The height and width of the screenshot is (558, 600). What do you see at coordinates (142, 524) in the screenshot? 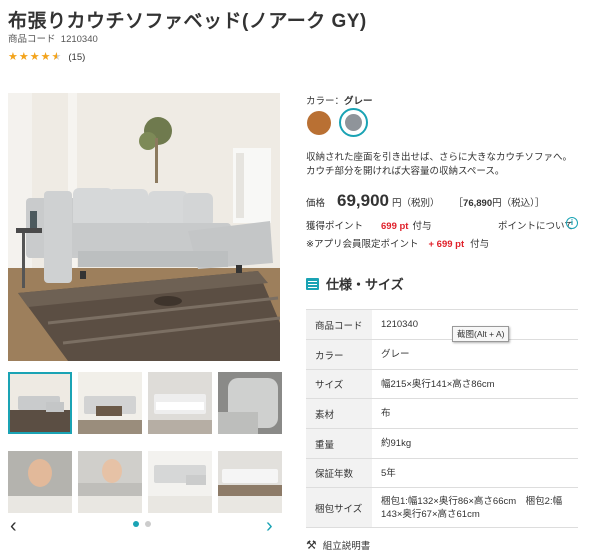
I see `carousel-dots` at bounding box center [142, 524].